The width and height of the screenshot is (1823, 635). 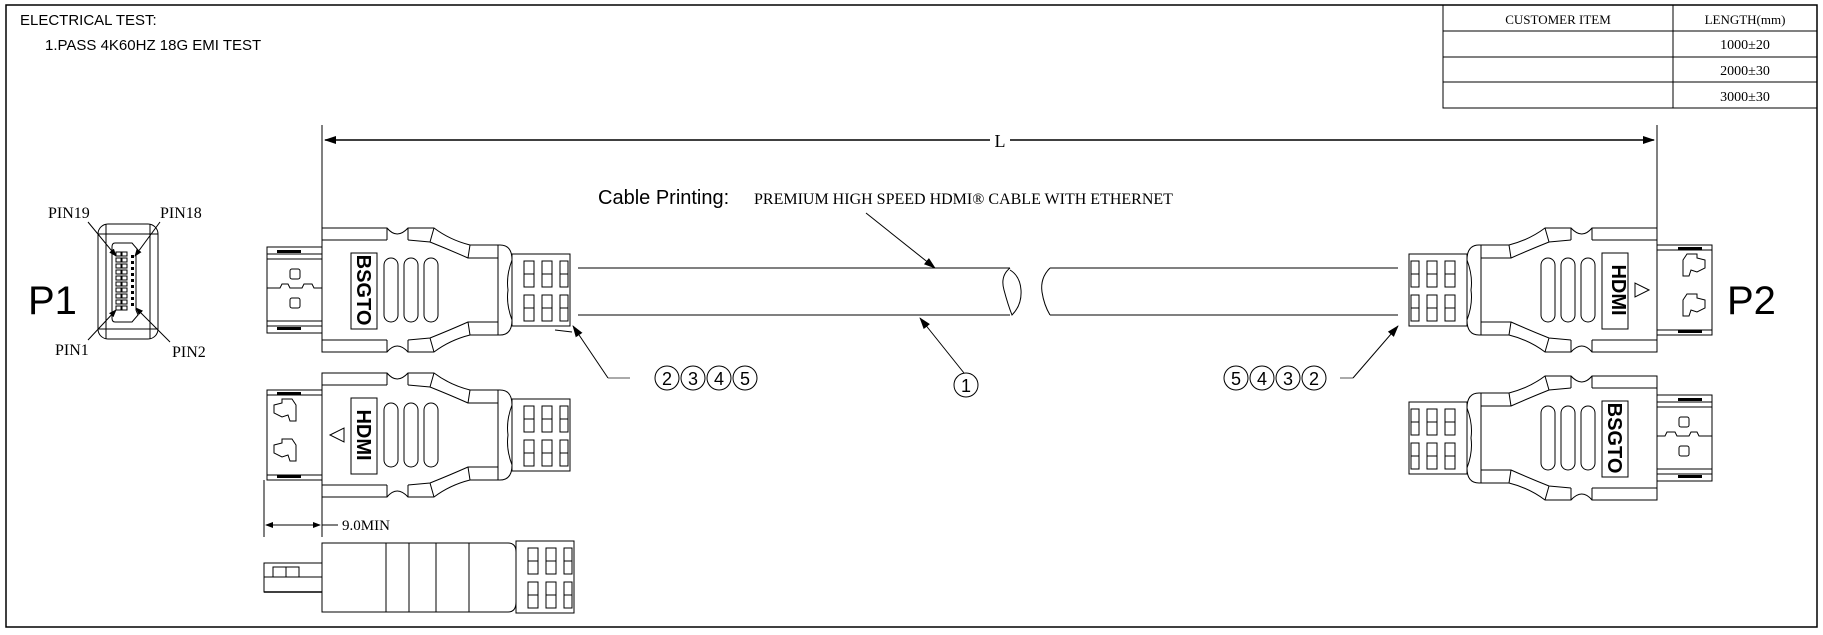 What do you see at coordinates (1745, 45) in the screenshot?
I see `table-cell-length: 1000±20` at bounding box center [1745, 45].